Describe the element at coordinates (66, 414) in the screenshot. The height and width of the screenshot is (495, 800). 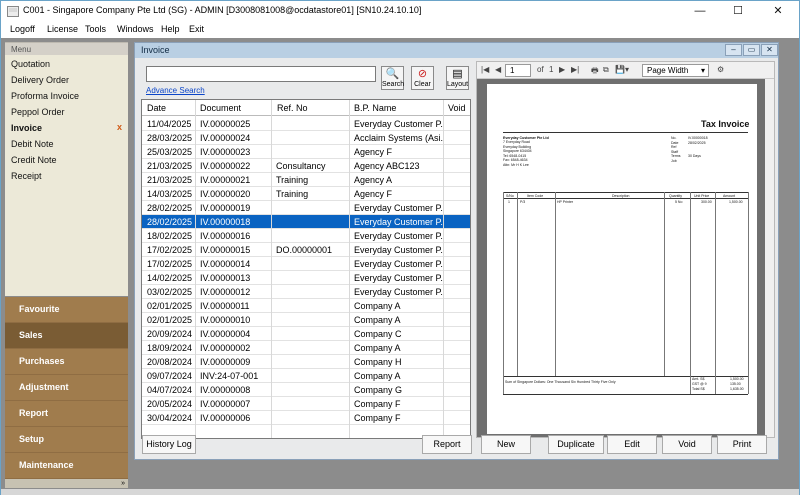
I see `group-report: Report` at that location.